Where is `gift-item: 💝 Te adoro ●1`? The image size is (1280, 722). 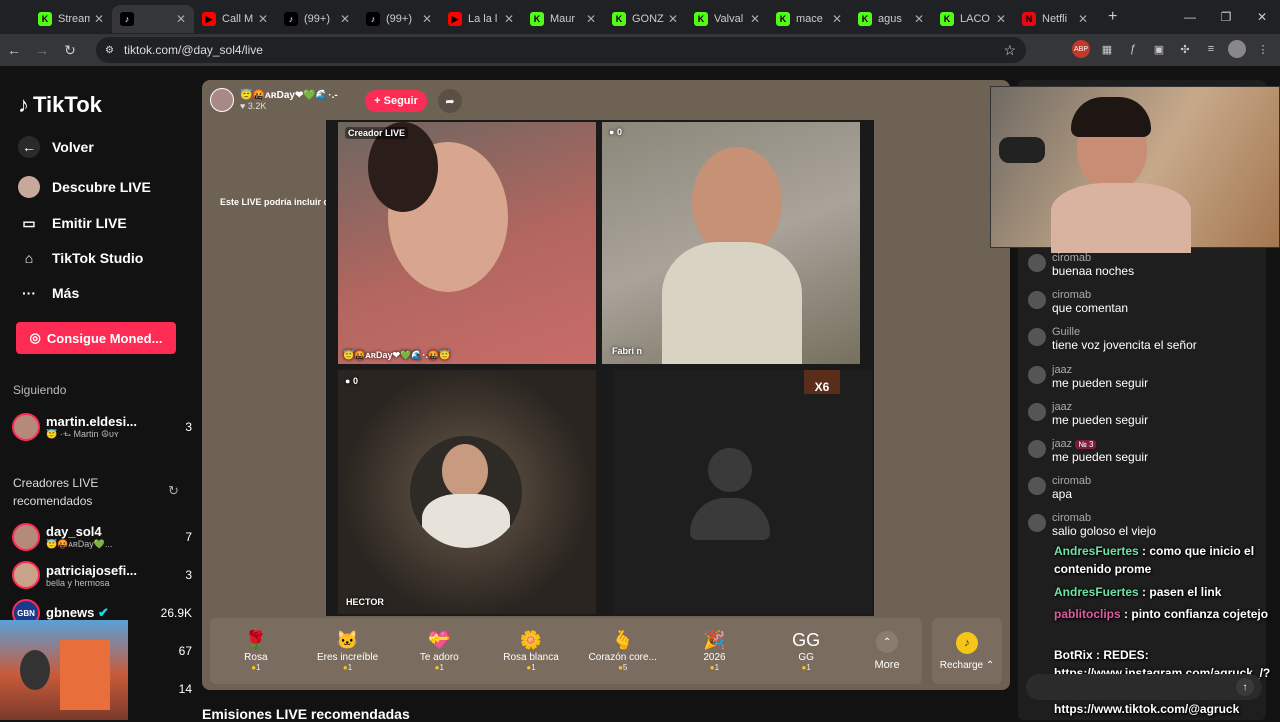 gift-item: 💝 Te adoro ●1 is located at coordinates (439, 651).